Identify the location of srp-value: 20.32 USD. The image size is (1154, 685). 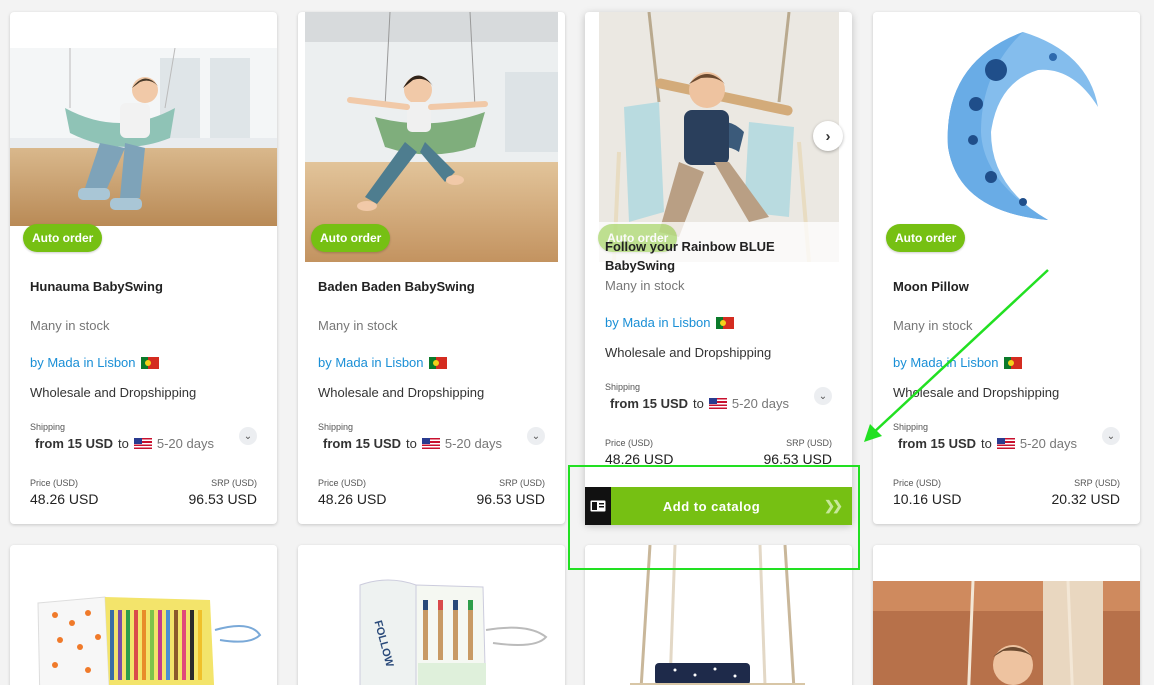
(1085, 499).